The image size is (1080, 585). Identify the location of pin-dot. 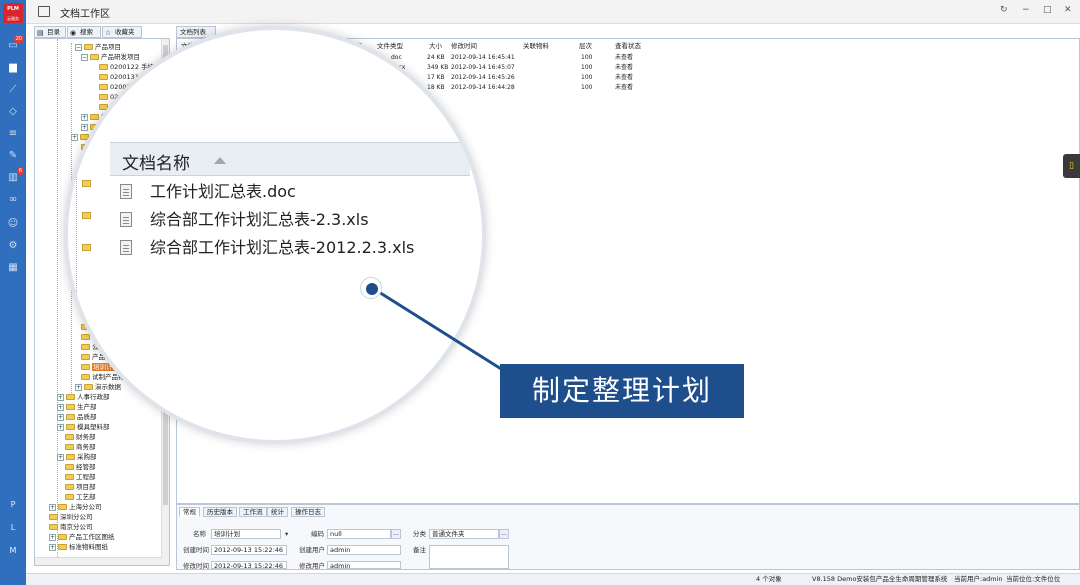
(372, 289).